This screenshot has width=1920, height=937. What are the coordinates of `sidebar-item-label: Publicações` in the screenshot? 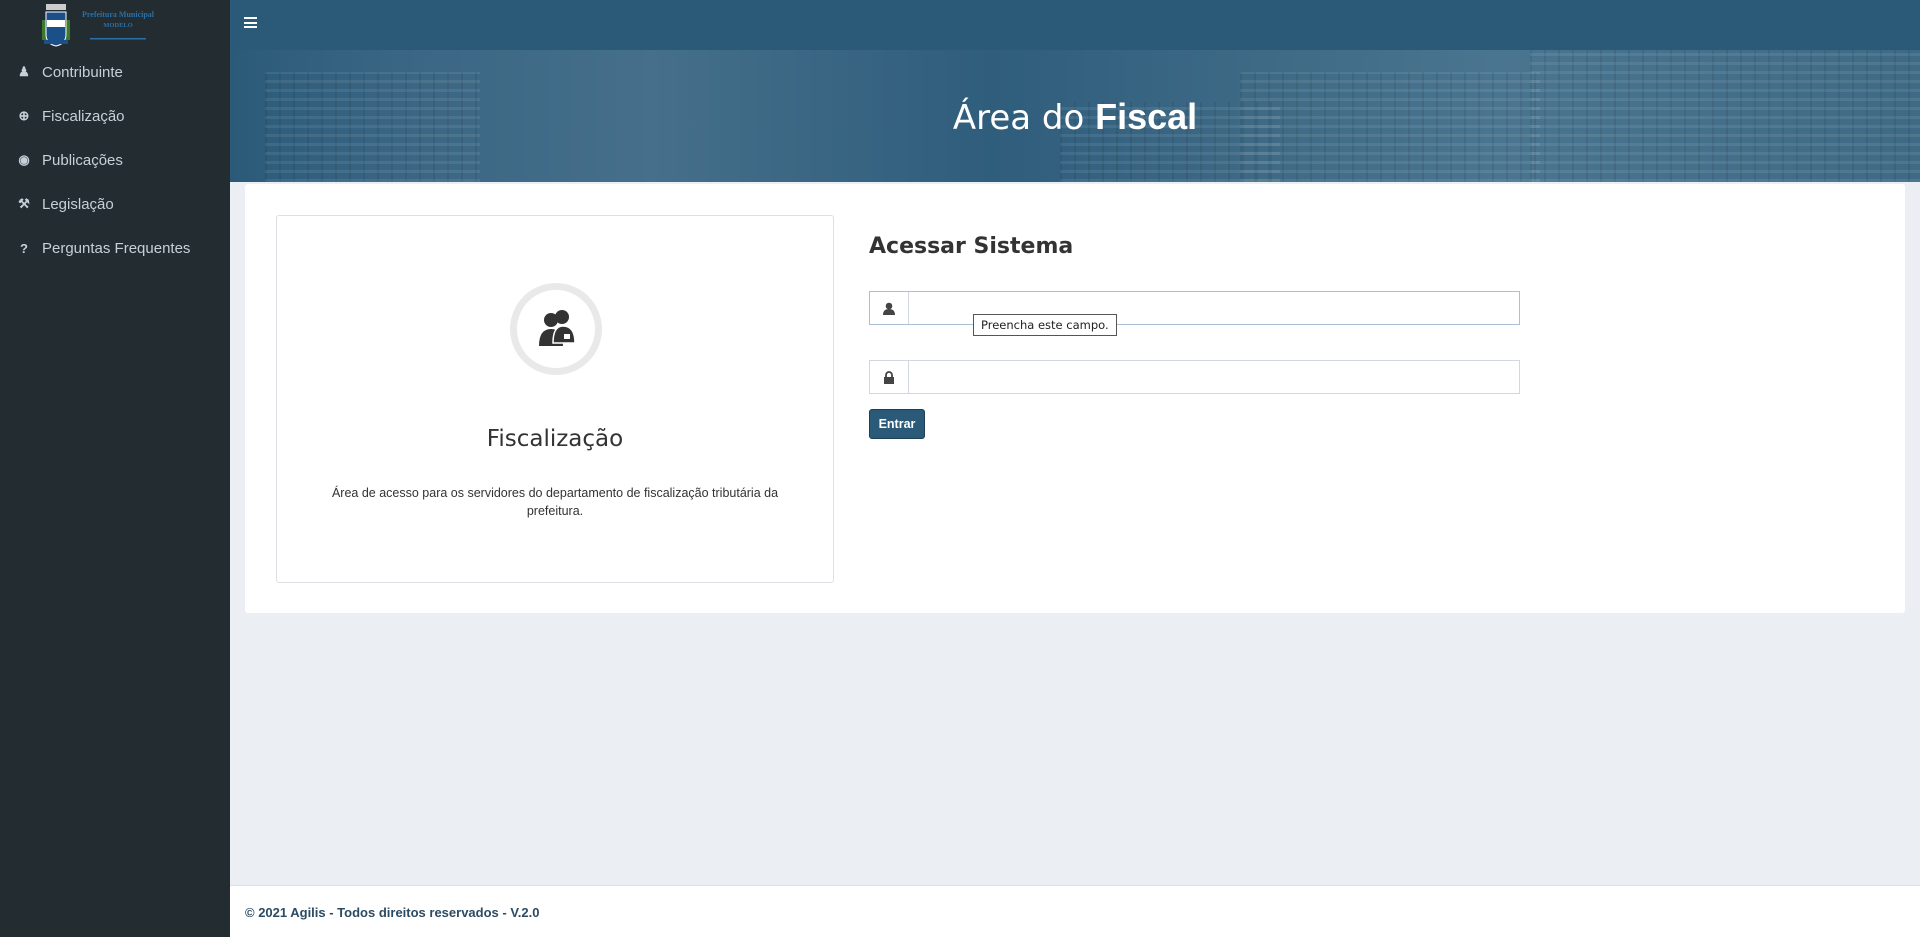 It's located at (82, 160).